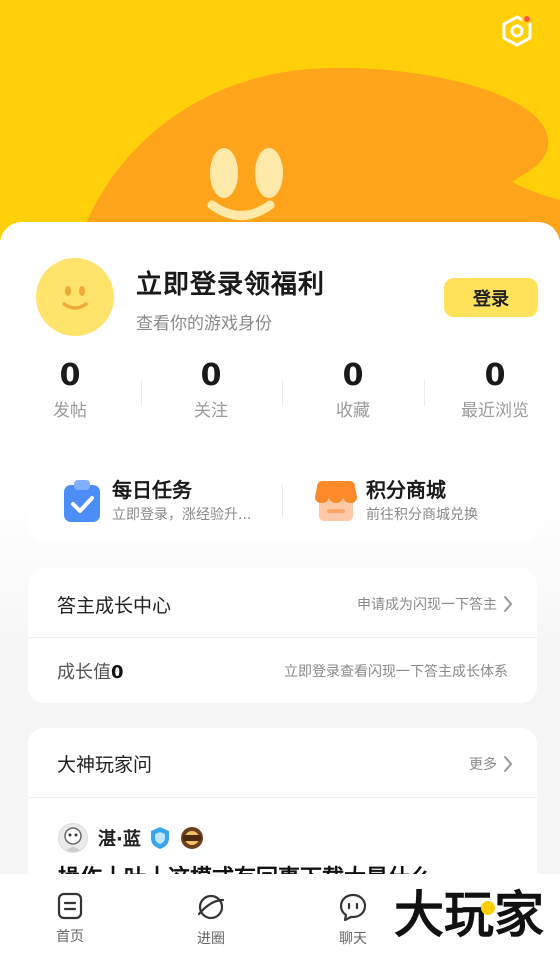 The width and height of the screenshot is (560, 956). I want to click on watermark-text: 大玩家, so click(469, 915).